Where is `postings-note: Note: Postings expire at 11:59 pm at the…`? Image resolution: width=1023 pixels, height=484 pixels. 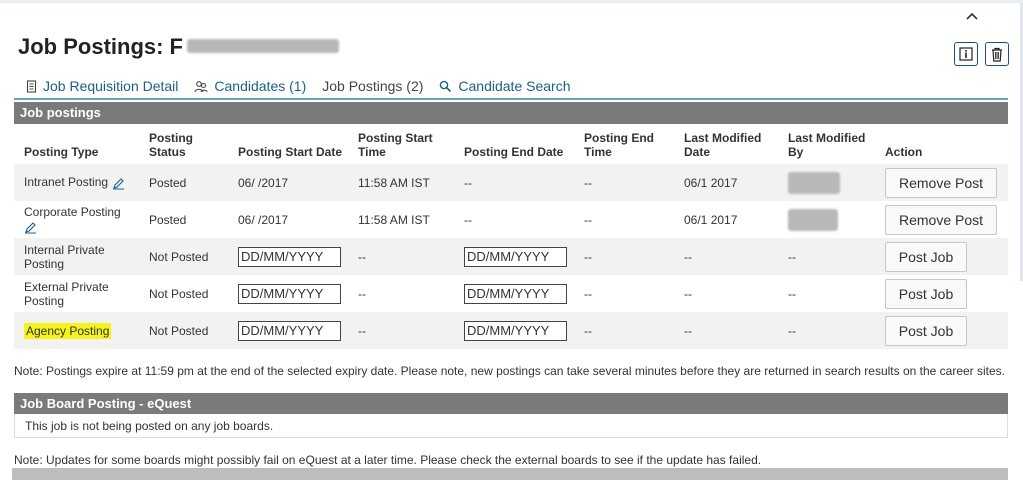 postings-note: Note: Postings expire at 11:59 pm at the… is located at coordinates (510, 371).